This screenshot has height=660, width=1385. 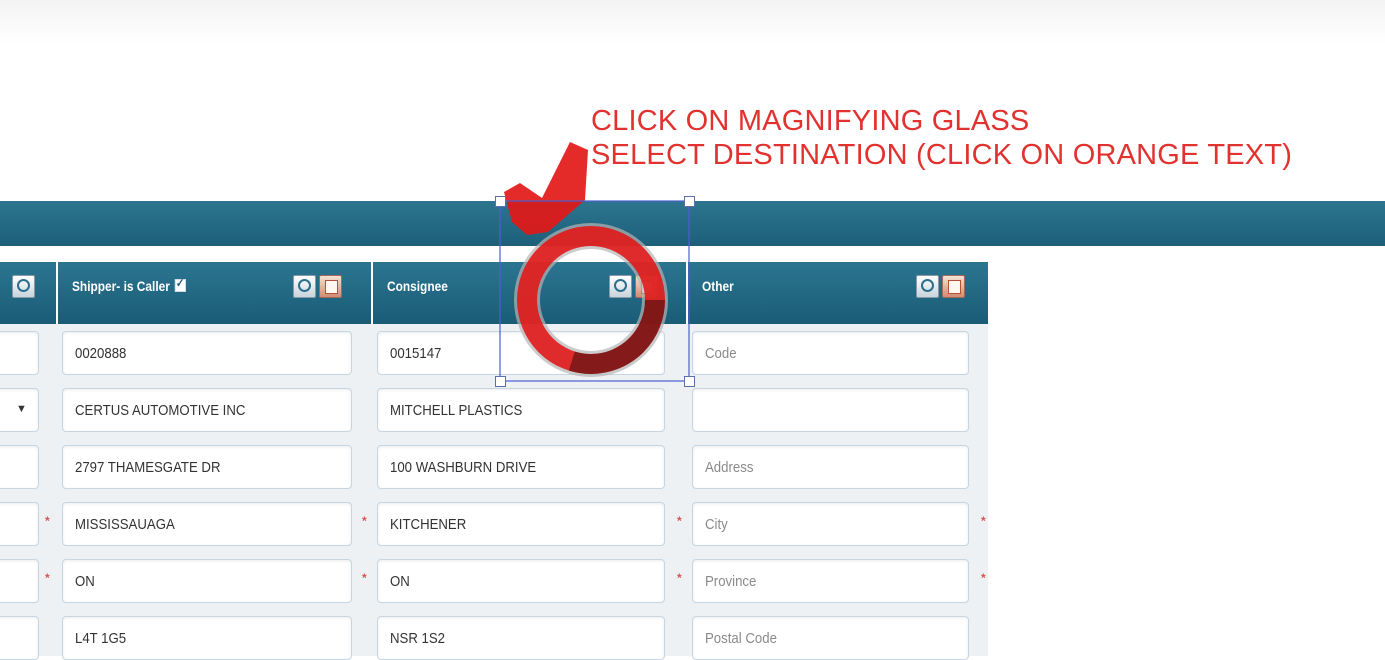 I want to click on other-name-field, so click(x=830, y=410).